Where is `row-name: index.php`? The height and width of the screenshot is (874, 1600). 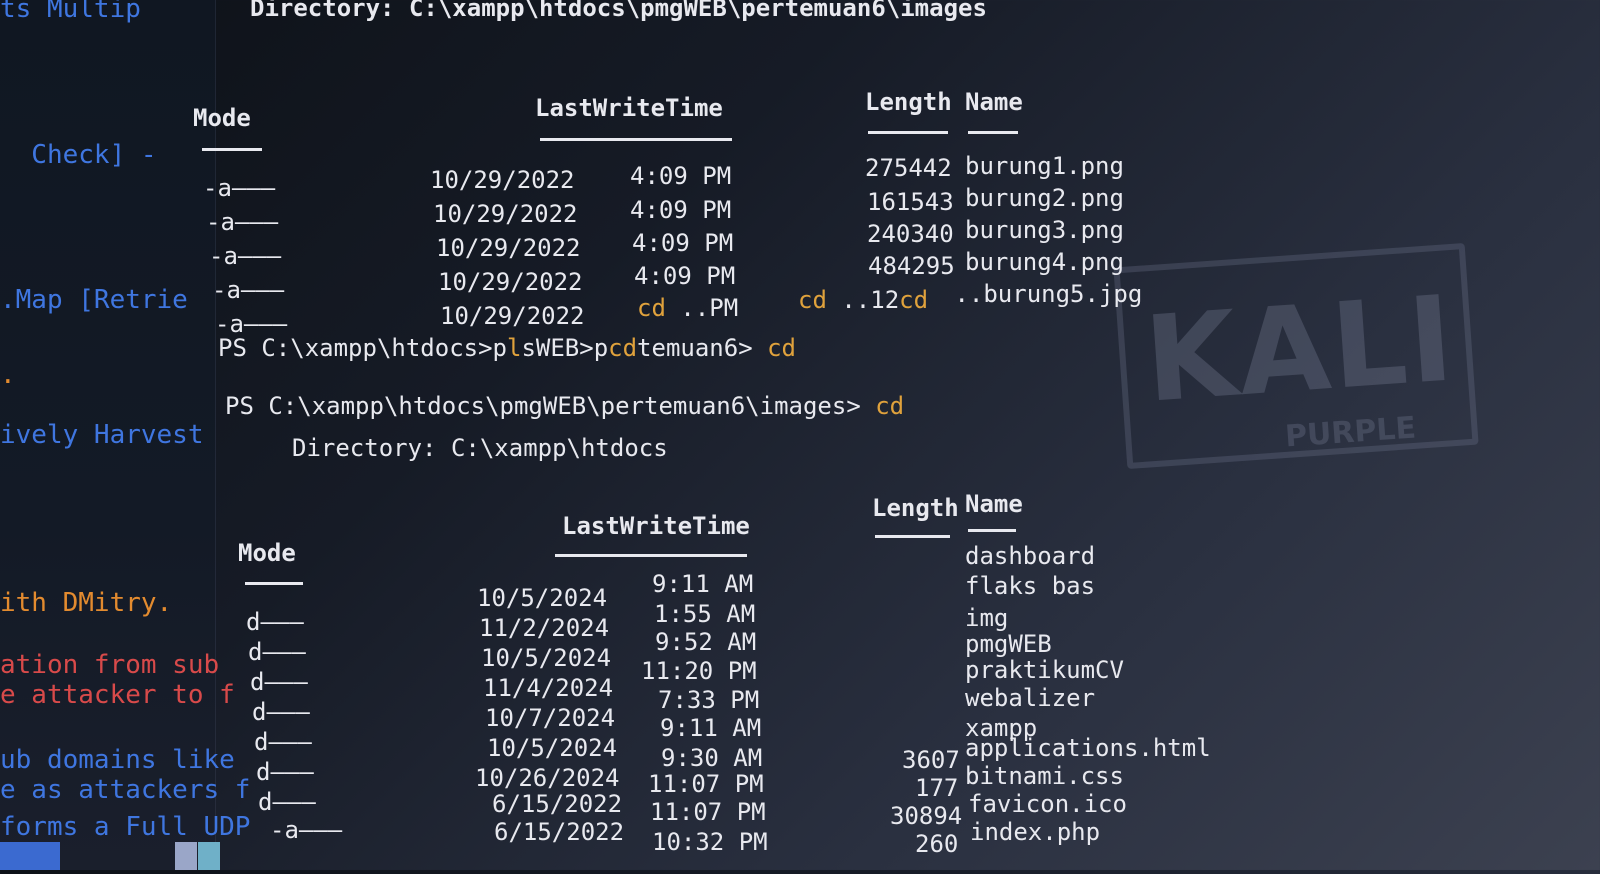 row-name: index.php is located at coordinates (1035, 832).